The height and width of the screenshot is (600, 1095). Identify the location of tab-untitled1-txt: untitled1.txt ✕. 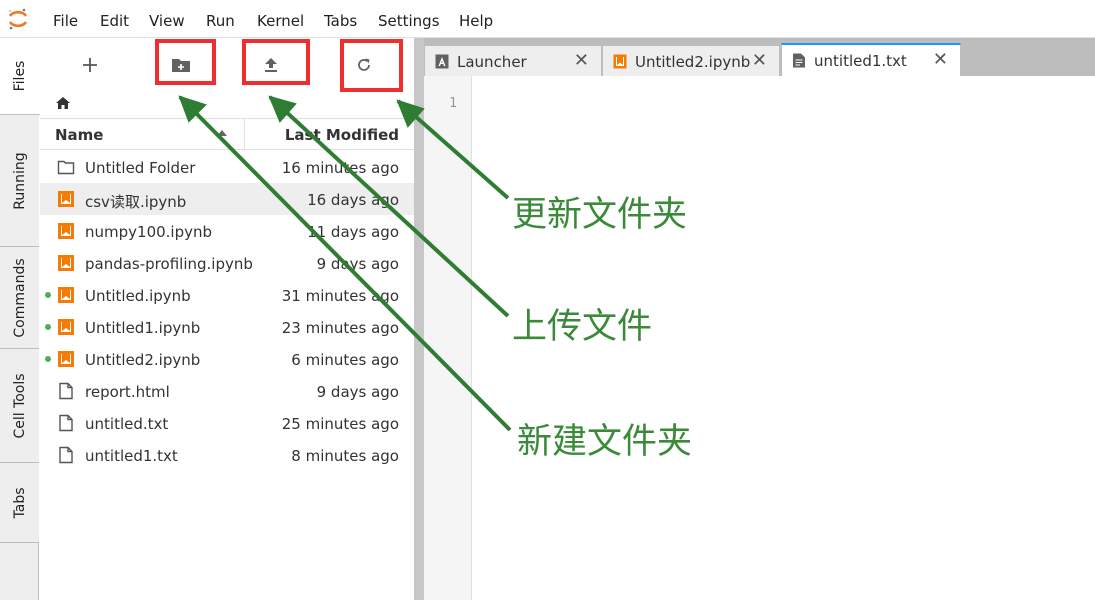
(871, 59).